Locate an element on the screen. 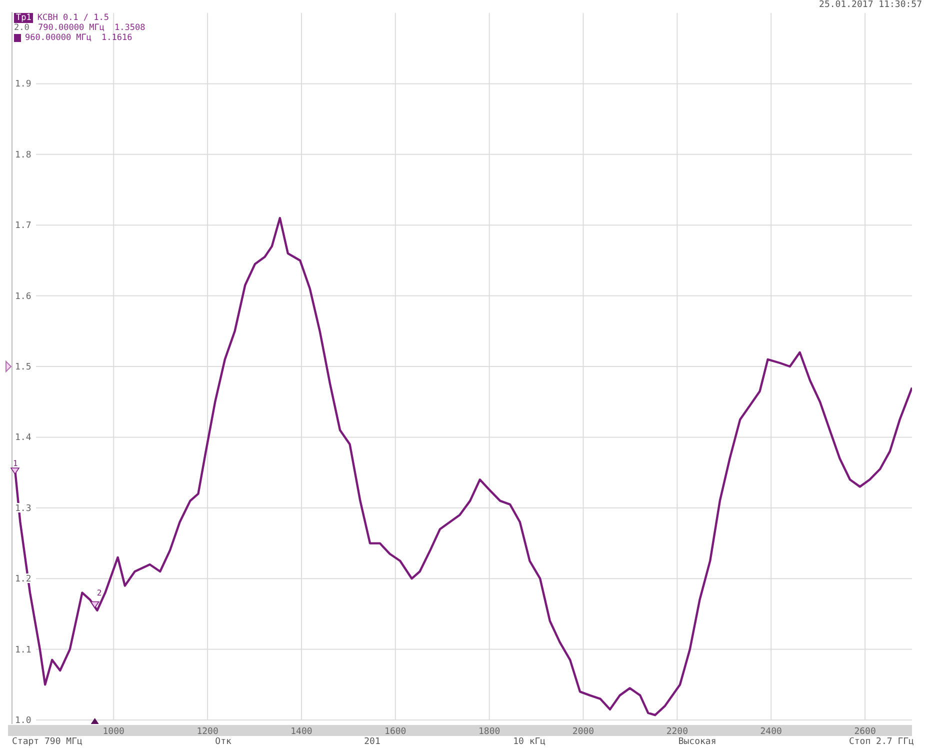 Image resolution: width=926 pixels, height=750 pixels. status-item: Старт 790 МГц is located at coordinates (47, 742).